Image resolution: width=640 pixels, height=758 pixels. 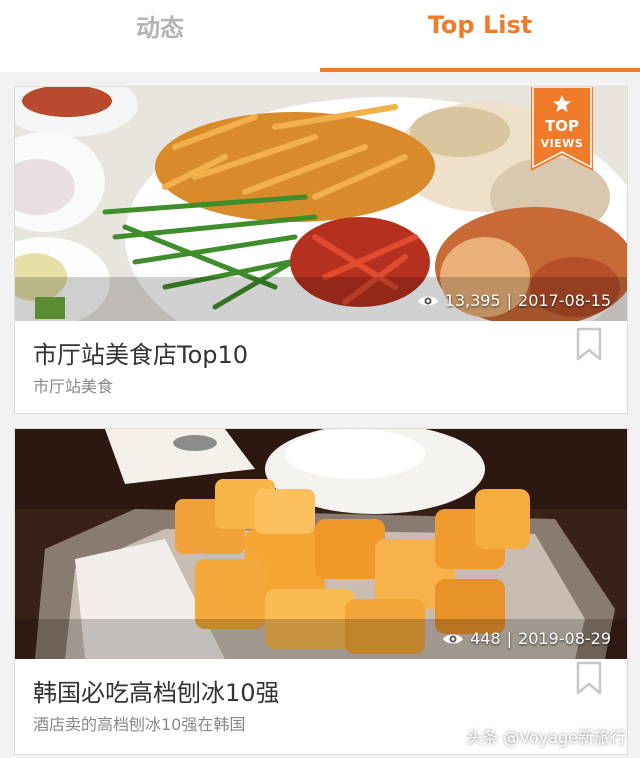 I want to click on tab-bar: 动态 Top List, so click(x=320, y=36).